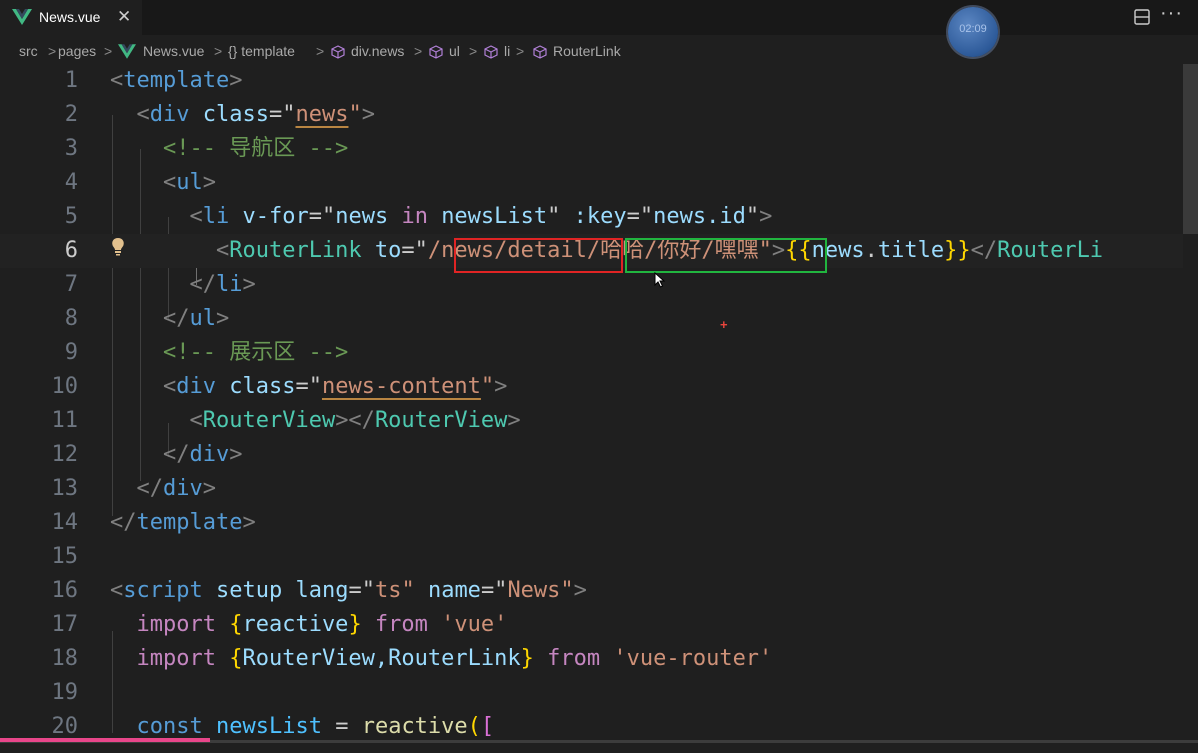 The image size is (1198, 753). Describe the element at coordinates (65, 692) in the screenshot. I see `line-number: 19` at that location.